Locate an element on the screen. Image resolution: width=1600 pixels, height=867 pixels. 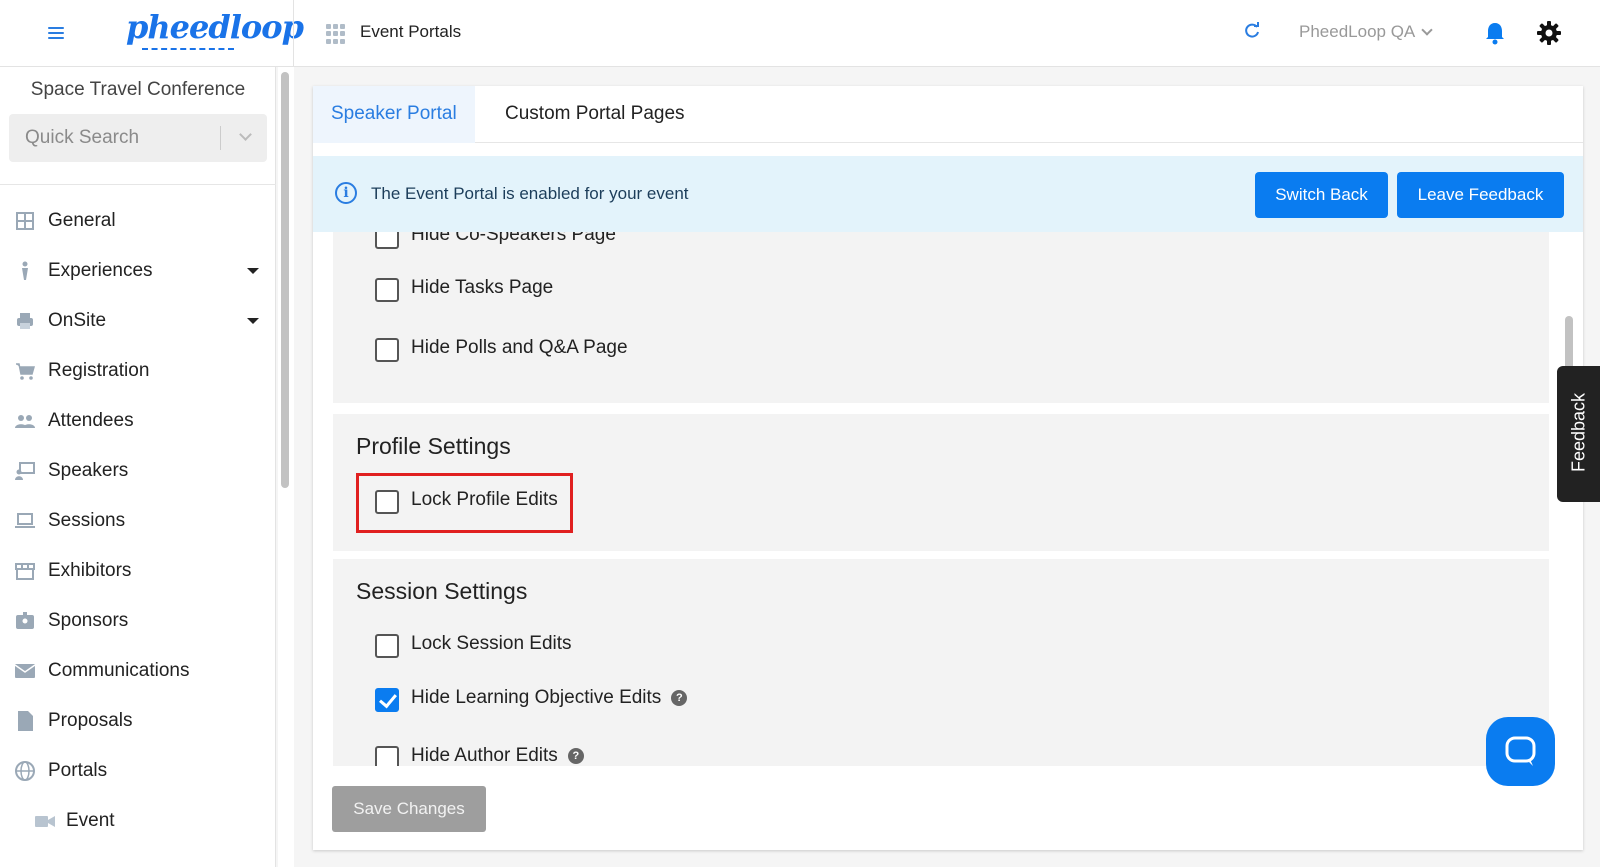
feedback-tab: Feedback is located at coordinates (1578, 434).